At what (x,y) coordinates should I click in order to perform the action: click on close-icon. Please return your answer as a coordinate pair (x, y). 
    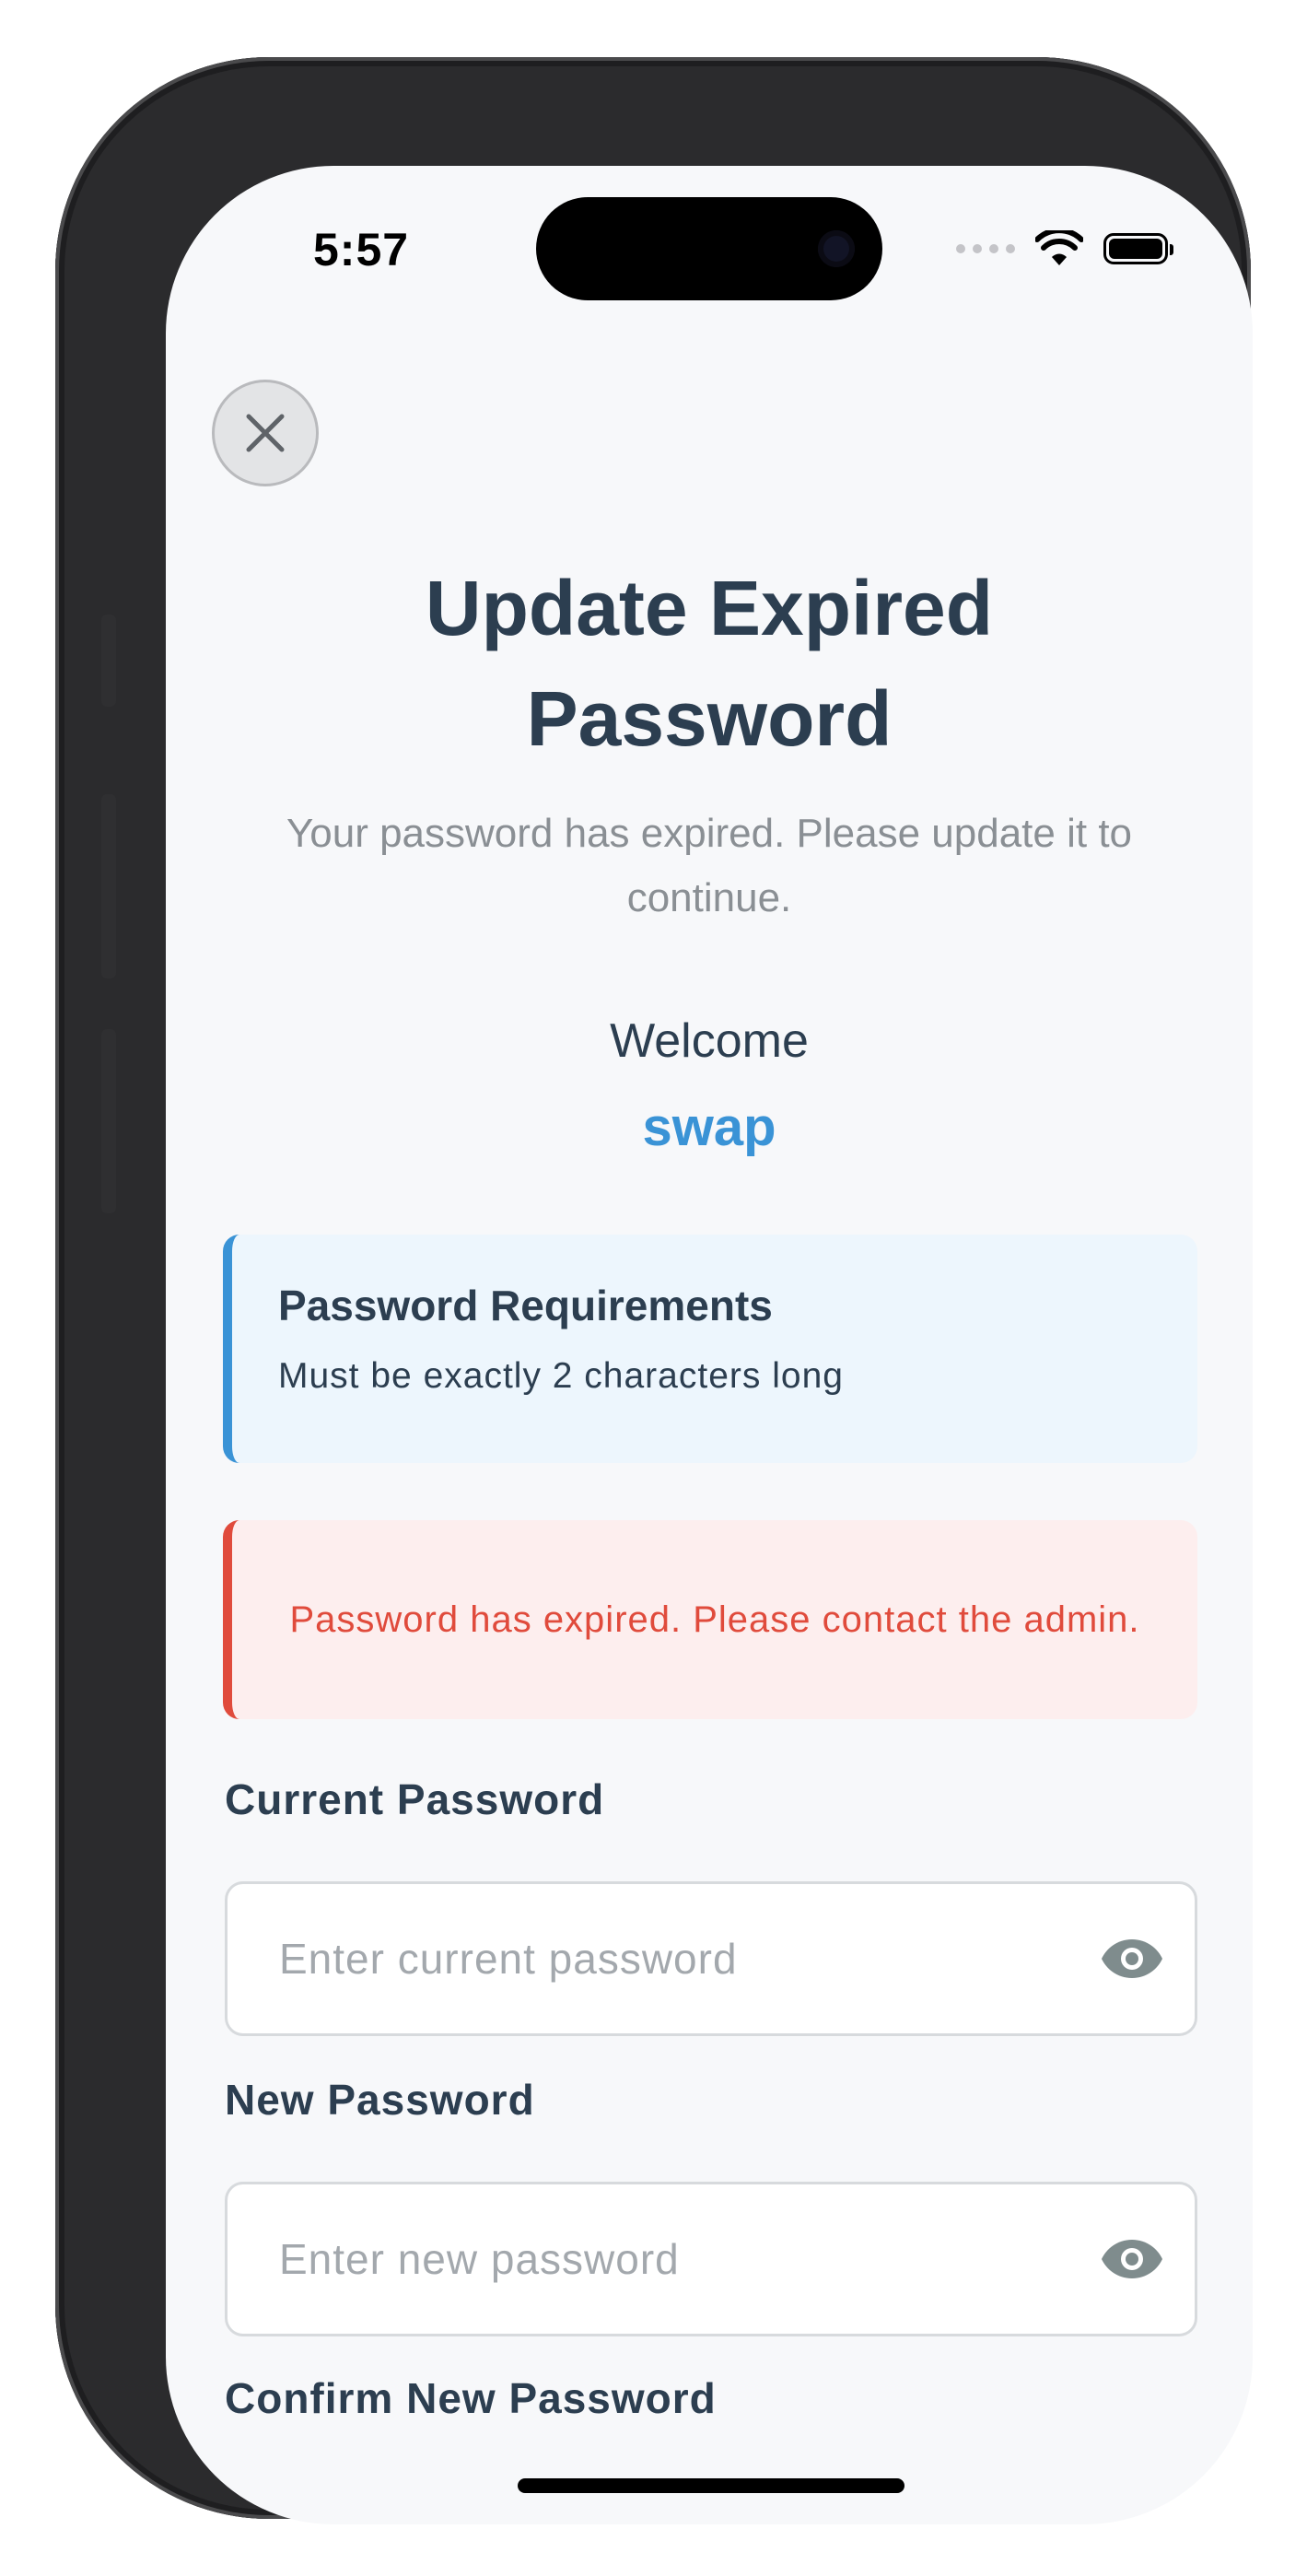
    Looking at the image, I should click on (266, 433).